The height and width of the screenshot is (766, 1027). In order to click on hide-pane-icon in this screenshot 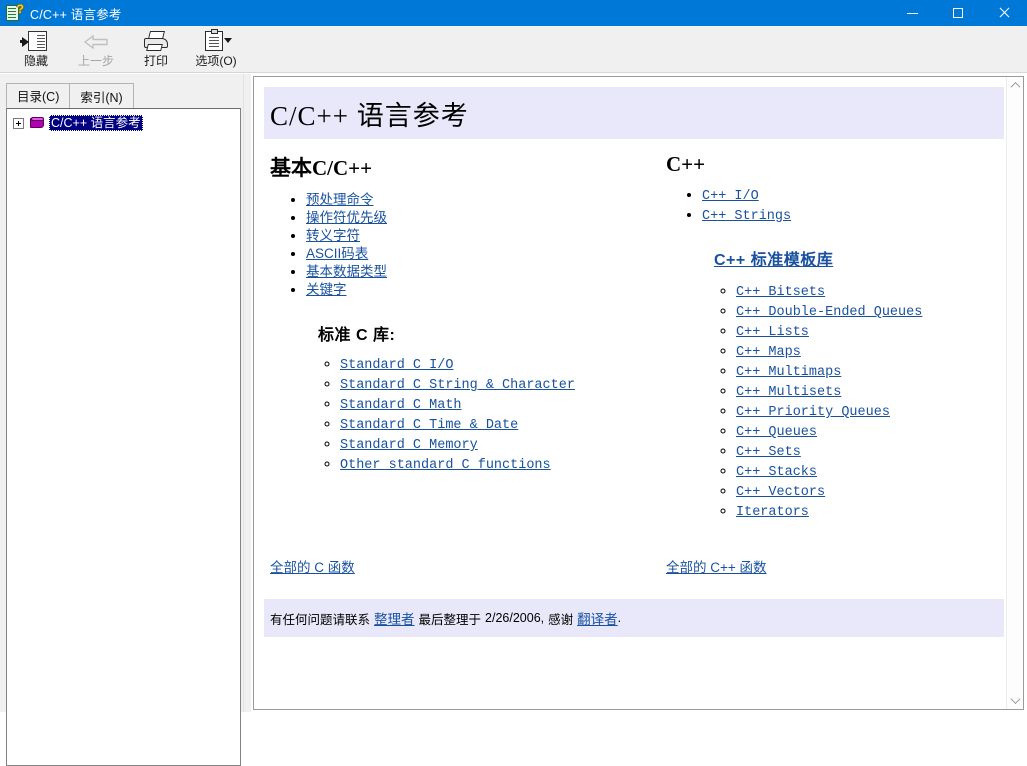, I will do `click(36, 41)`.